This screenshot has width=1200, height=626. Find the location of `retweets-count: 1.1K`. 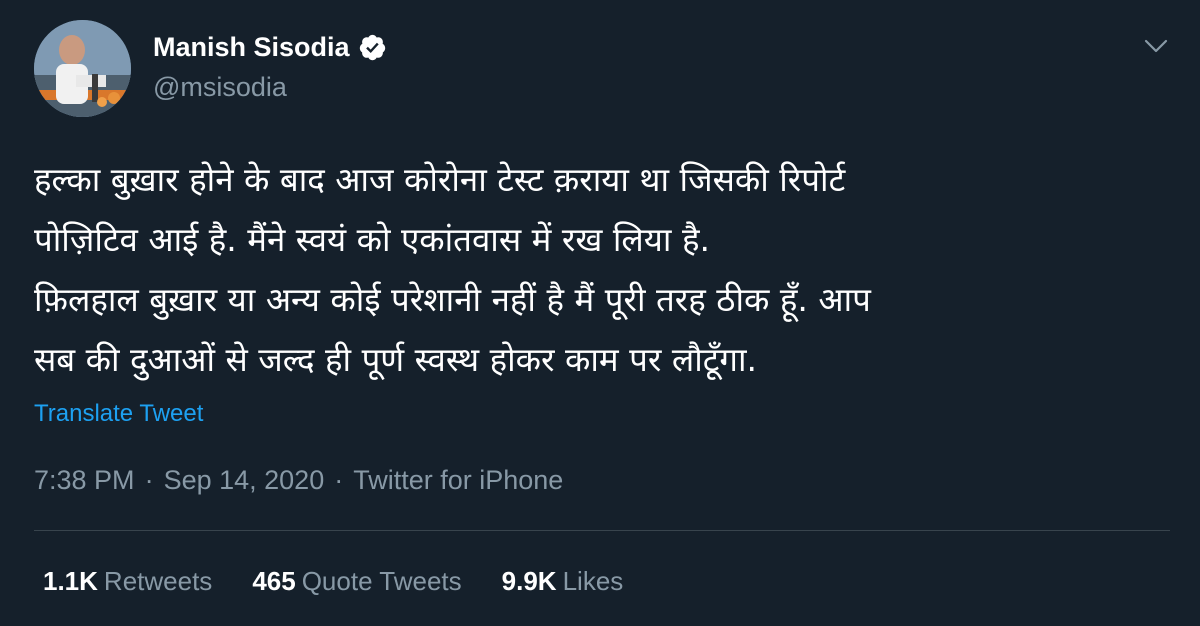

retweets-count: 1.1K is located at coordinates (70, 581).